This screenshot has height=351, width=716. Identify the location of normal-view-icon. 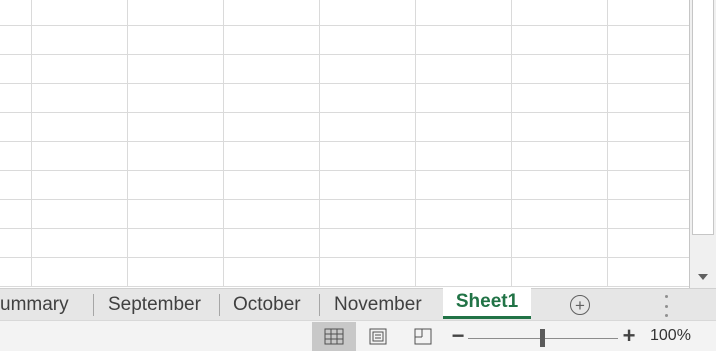
(334, 336).